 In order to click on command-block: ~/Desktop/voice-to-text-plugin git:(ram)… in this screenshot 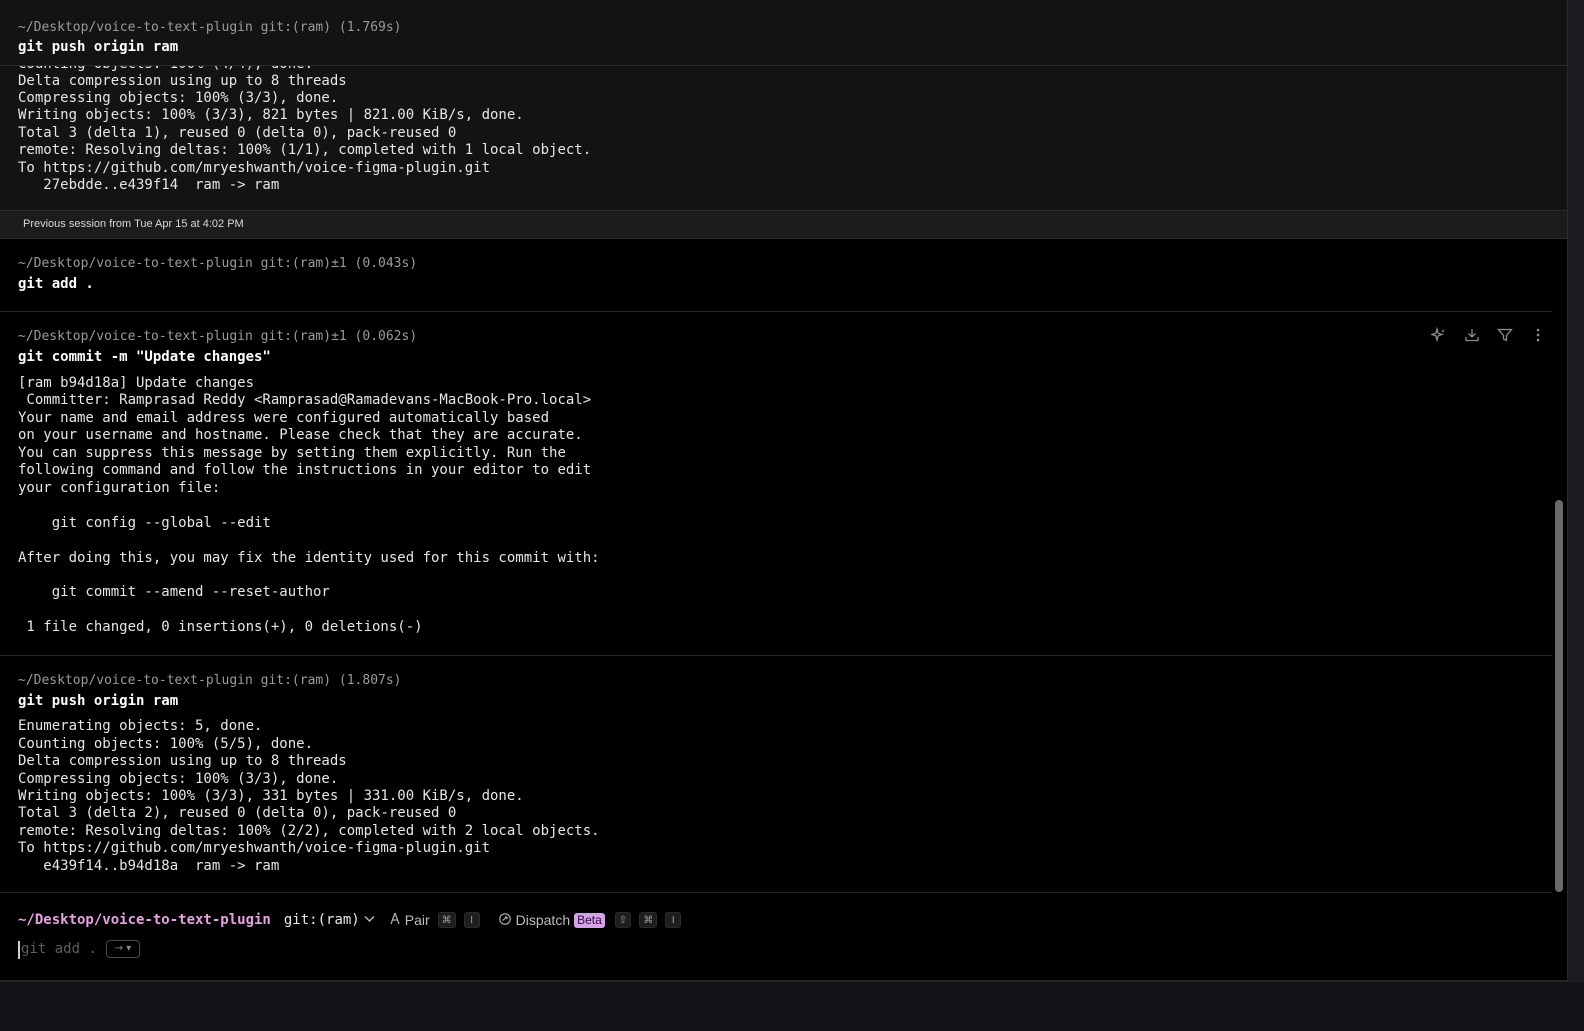, I will do `click(776, 276)`.